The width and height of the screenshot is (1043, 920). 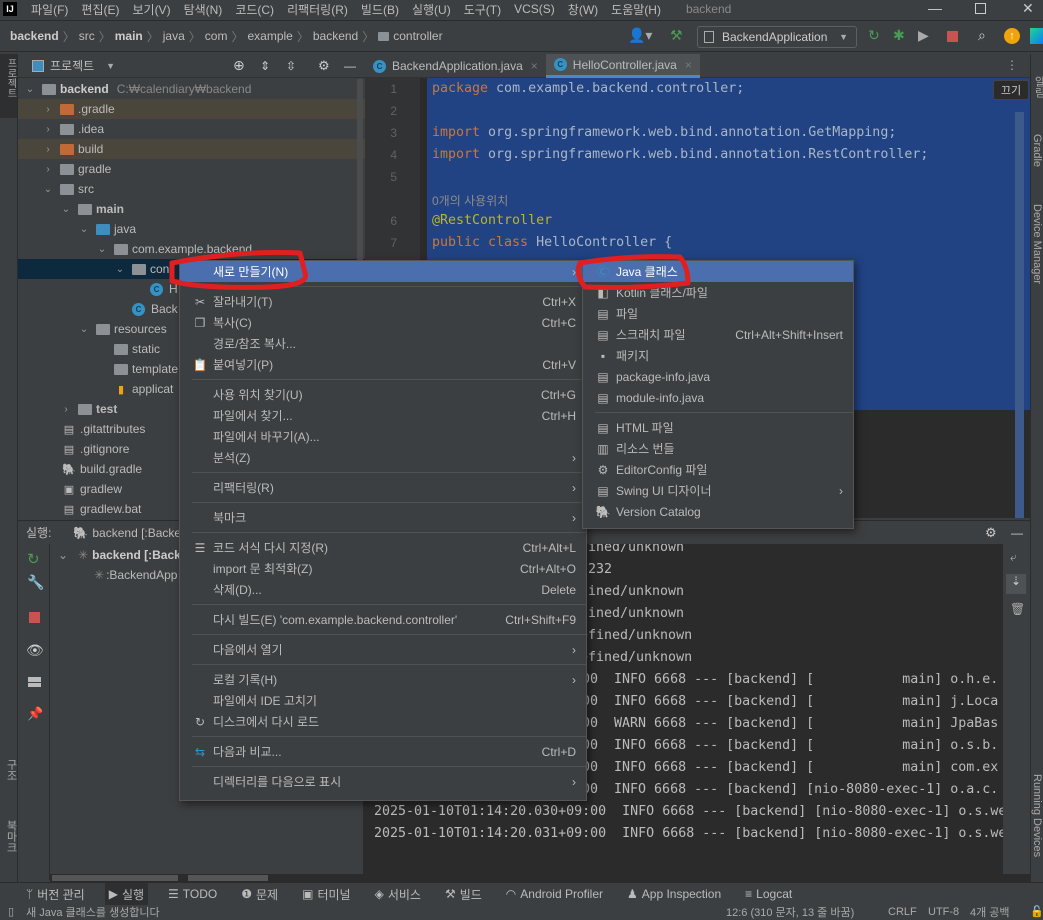 I want to click on tree-item: › gradle, so click(x=191, y=169).